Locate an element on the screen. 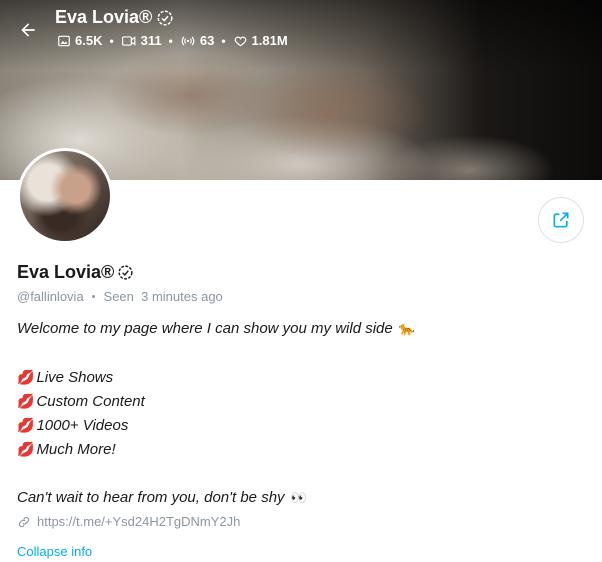 This screenshot has height=562, width=602. profile-link: https://t.me/+Ysd24H2TgDNmY2Jh is located at coordinates (128, 521).